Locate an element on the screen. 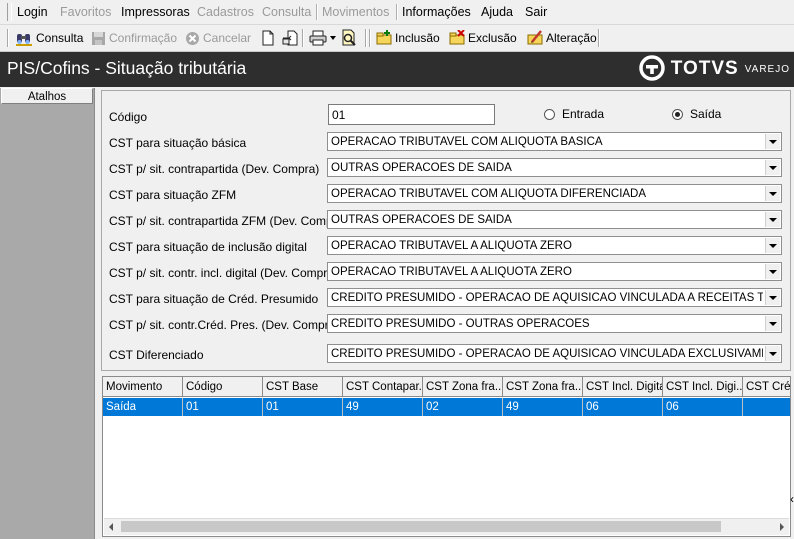  export-icon is located at coordinates (290, 38).